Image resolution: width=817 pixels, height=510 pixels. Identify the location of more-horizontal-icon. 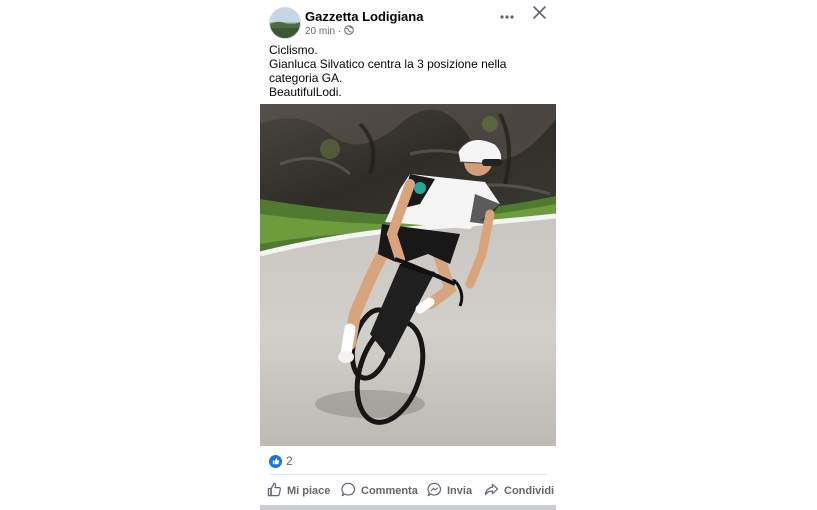
(507, 15).